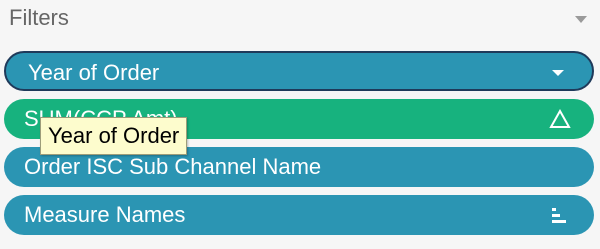 This screenshot has height=249, width=600. What do you see at coordinates (114, 136) in the screenshot?
I see `tooltip: Year of Order` at bounding box center [114, 136].